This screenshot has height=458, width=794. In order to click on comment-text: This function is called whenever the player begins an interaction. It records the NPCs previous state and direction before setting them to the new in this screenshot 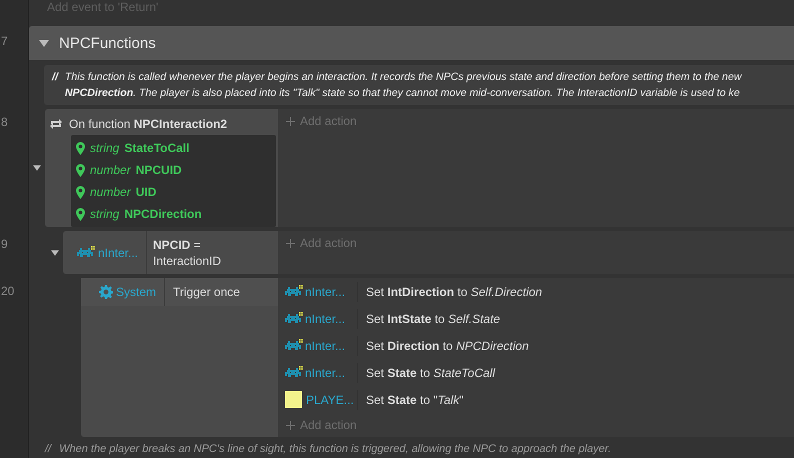, I will do `click(403, 77)`.